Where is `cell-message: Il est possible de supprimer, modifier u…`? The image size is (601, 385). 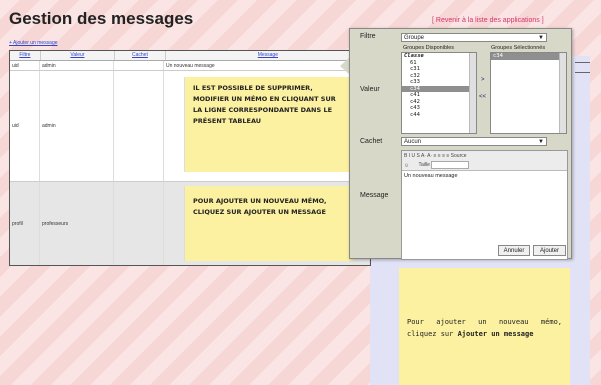
cell-message: Il est possible de supprimer, modifier u… is located at coordinates (267, 126).